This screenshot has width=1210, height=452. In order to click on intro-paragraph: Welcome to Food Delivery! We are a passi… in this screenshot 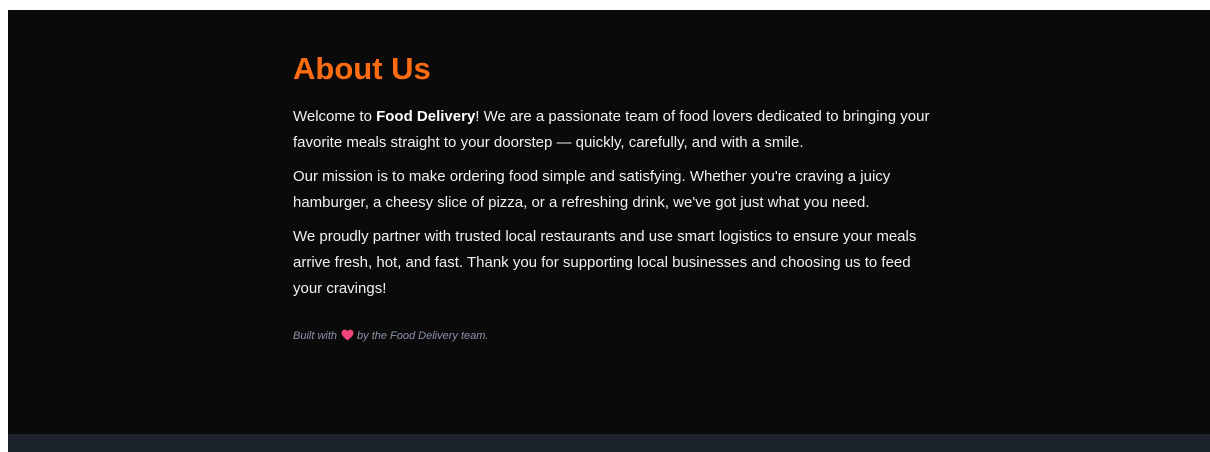, I will do `click(618, 130)`.